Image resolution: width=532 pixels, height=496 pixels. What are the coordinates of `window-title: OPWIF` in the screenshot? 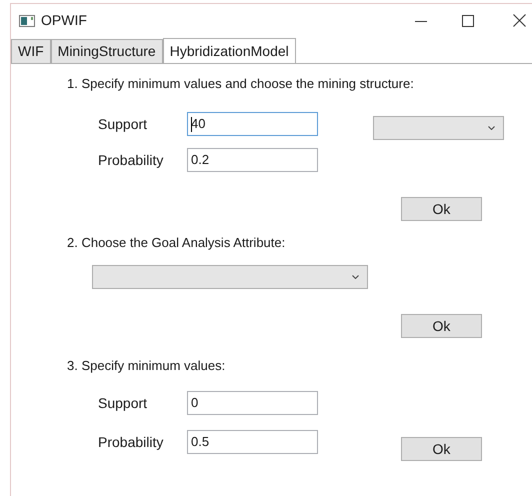 It's located at (64, 20).